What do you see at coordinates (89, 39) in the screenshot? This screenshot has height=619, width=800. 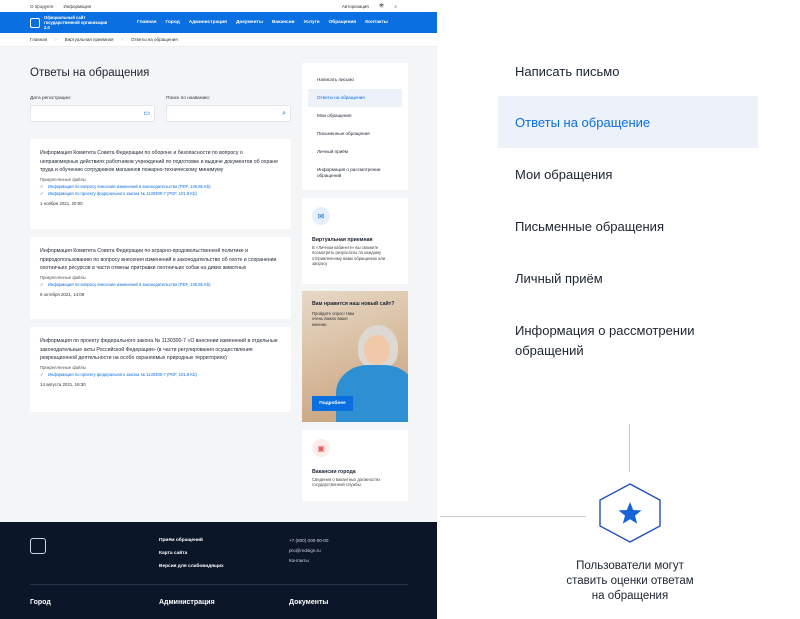 I see `breadcrumb-virtual: Виртуальная приемная` at bounding box center [89, 39].